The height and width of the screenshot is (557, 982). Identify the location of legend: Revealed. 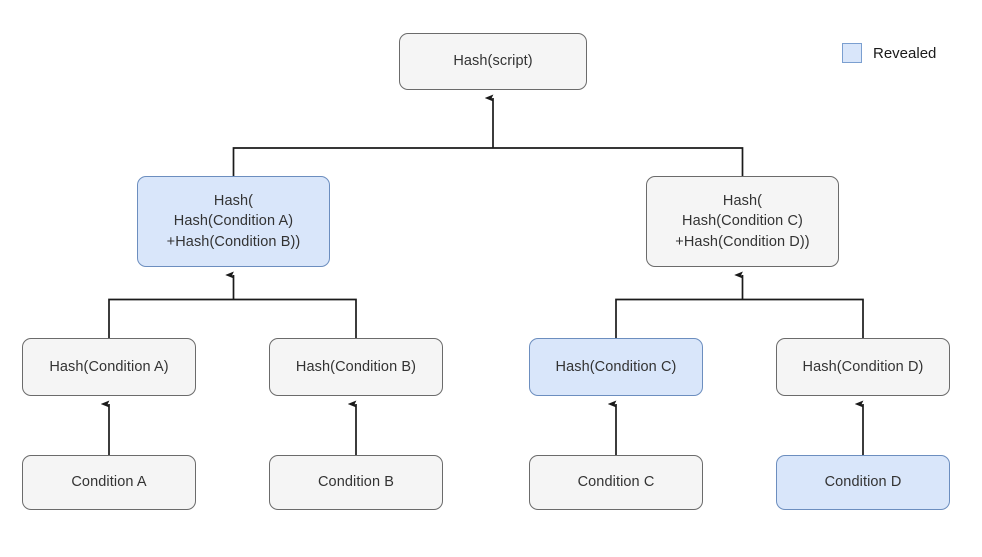
(889, 53).